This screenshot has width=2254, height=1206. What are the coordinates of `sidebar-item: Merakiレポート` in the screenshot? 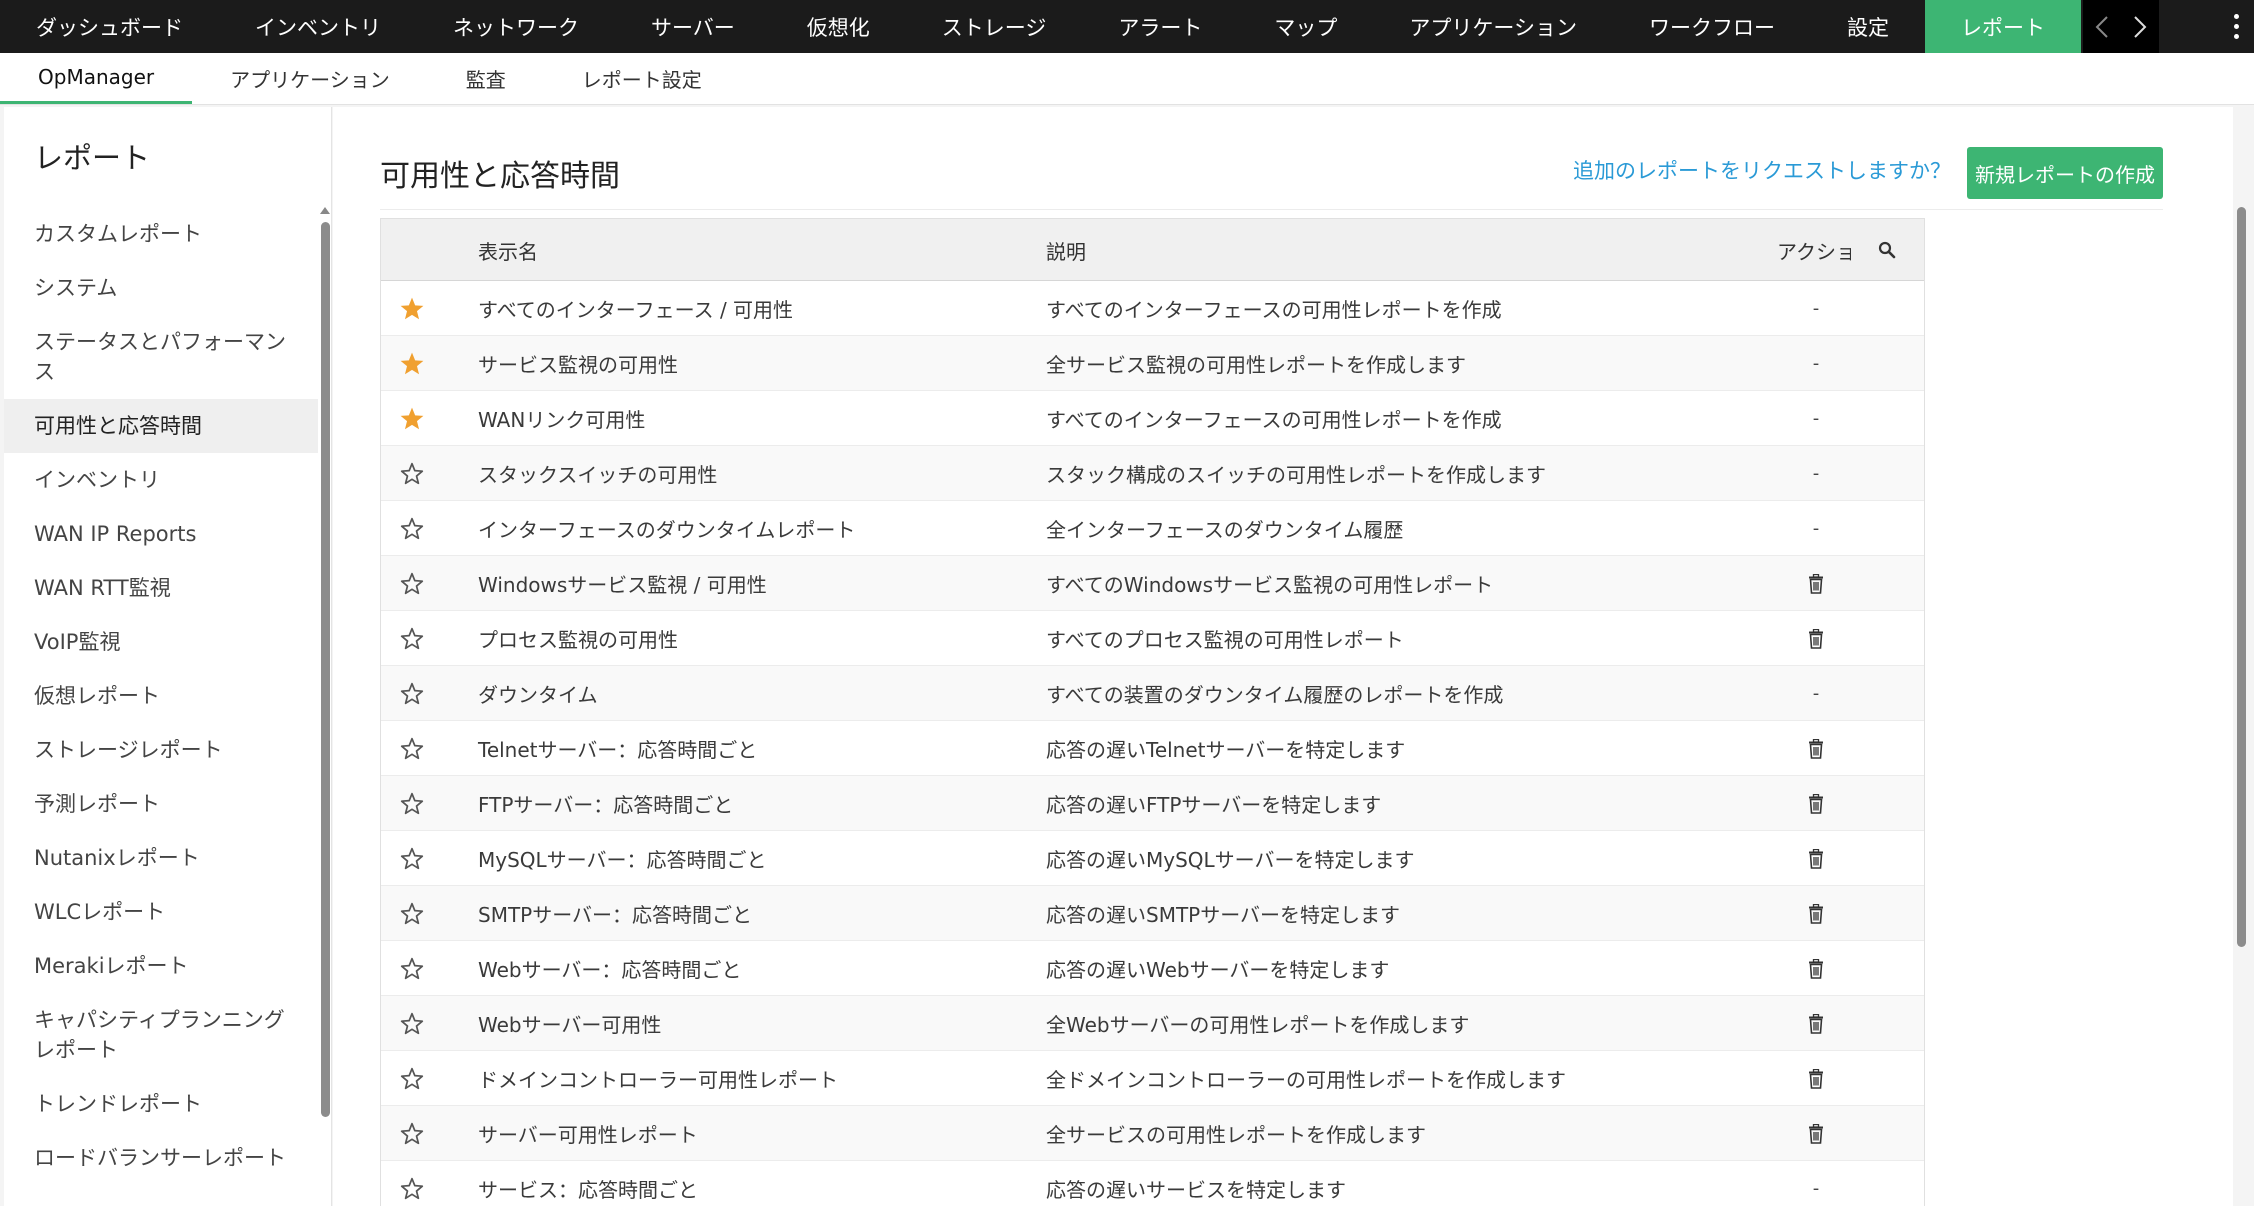 It's located at (161, 966).